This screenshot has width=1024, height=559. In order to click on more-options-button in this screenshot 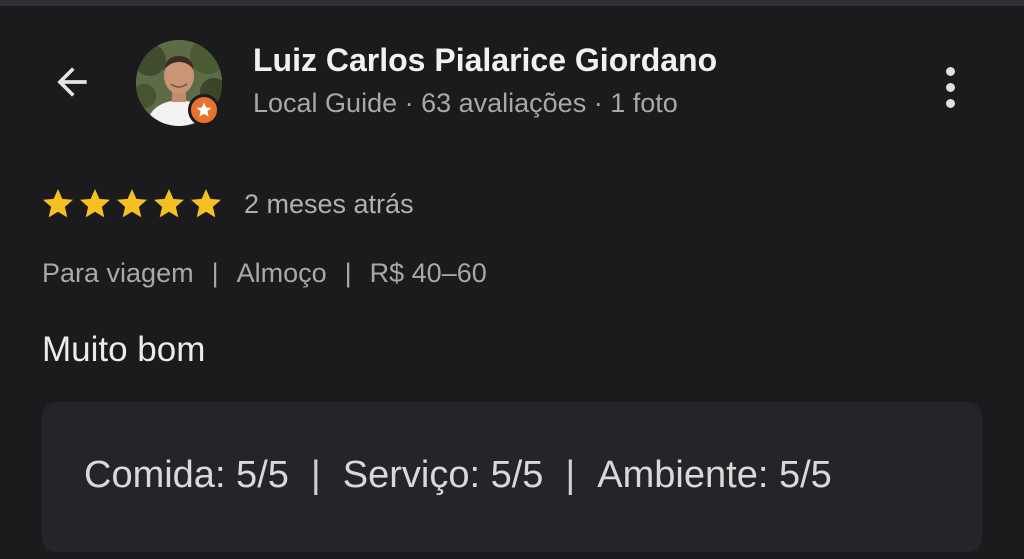, I will do `click(950, 87)`.